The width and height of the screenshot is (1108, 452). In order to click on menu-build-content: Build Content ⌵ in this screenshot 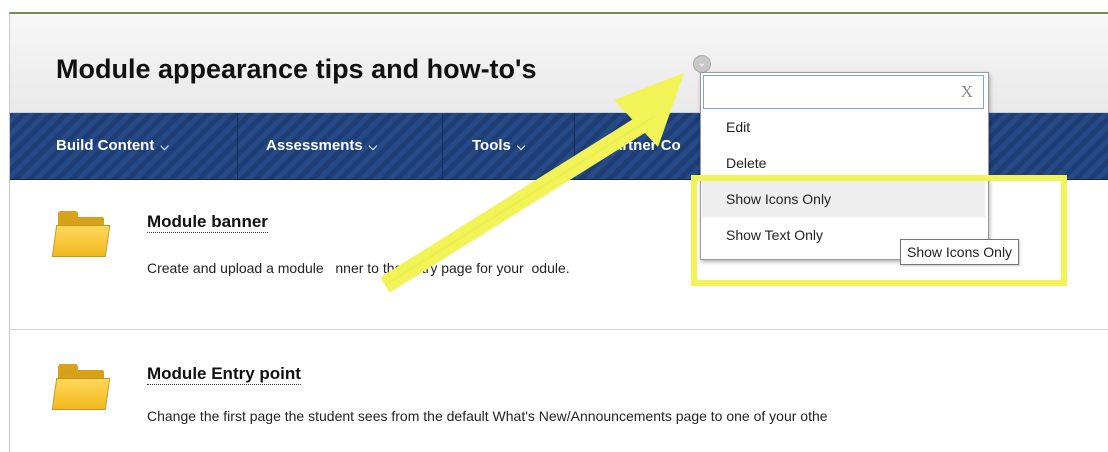, I will do `click(124, 146)`.